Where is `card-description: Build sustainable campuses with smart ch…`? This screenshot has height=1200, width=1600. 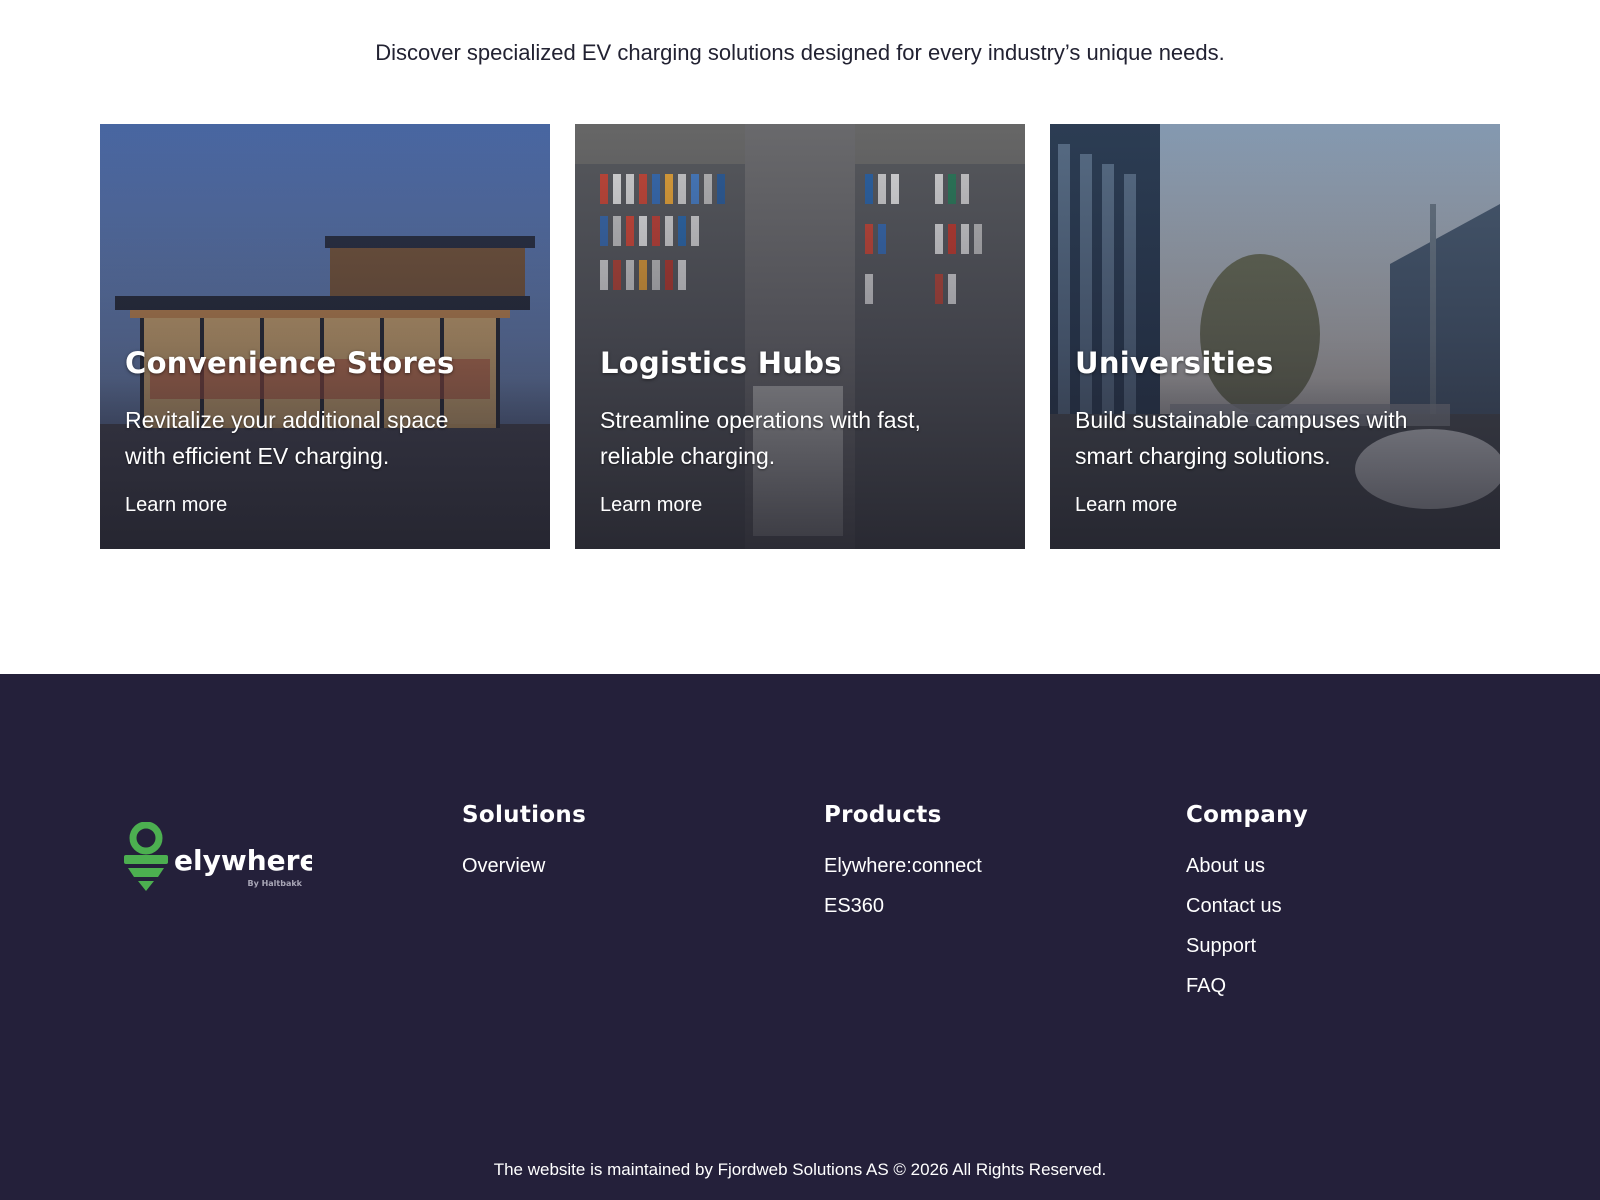
card-description: Build sustainable campuses with smart ch… is located at coordinates (1241, 438).